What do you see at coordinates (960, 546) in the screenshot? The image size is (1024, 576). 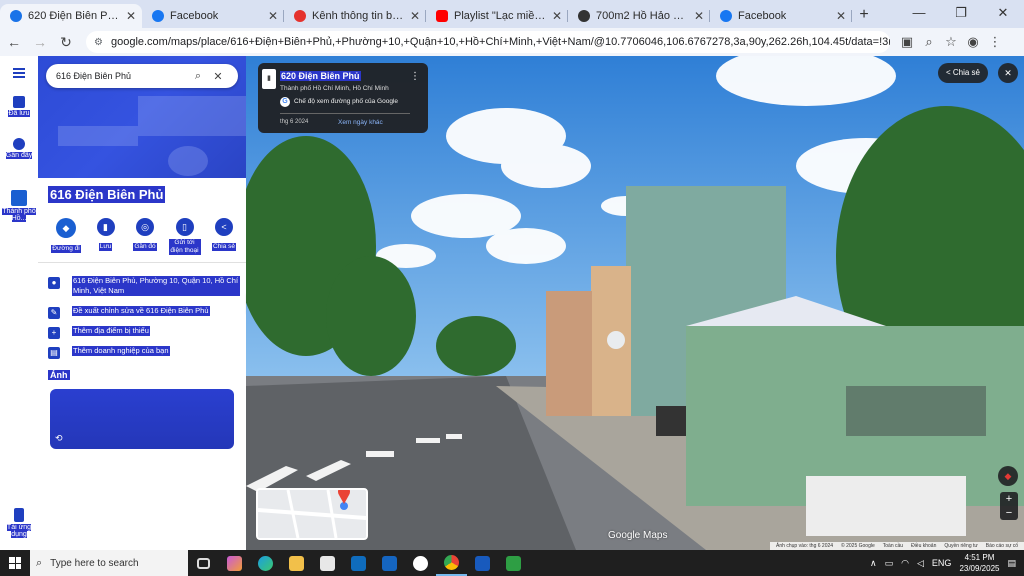 I see `footer-privacy-link: Quyền riêng tư` at bounding box center [960, 546].